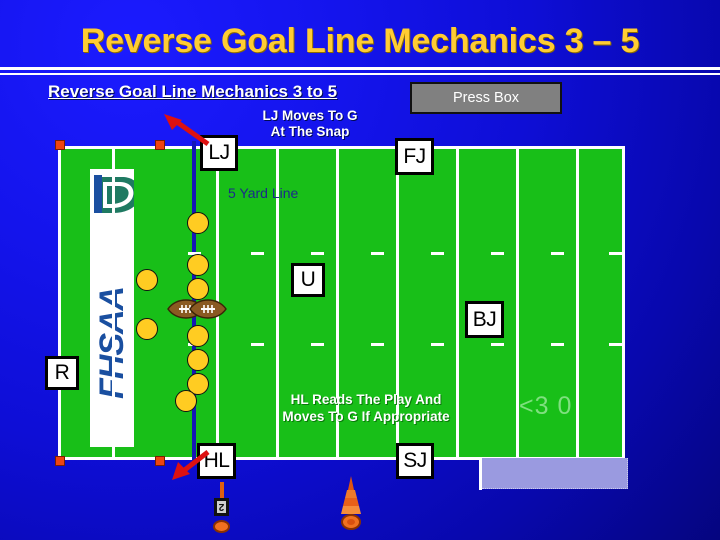  I want to click on football-icon, so click(208, 309).